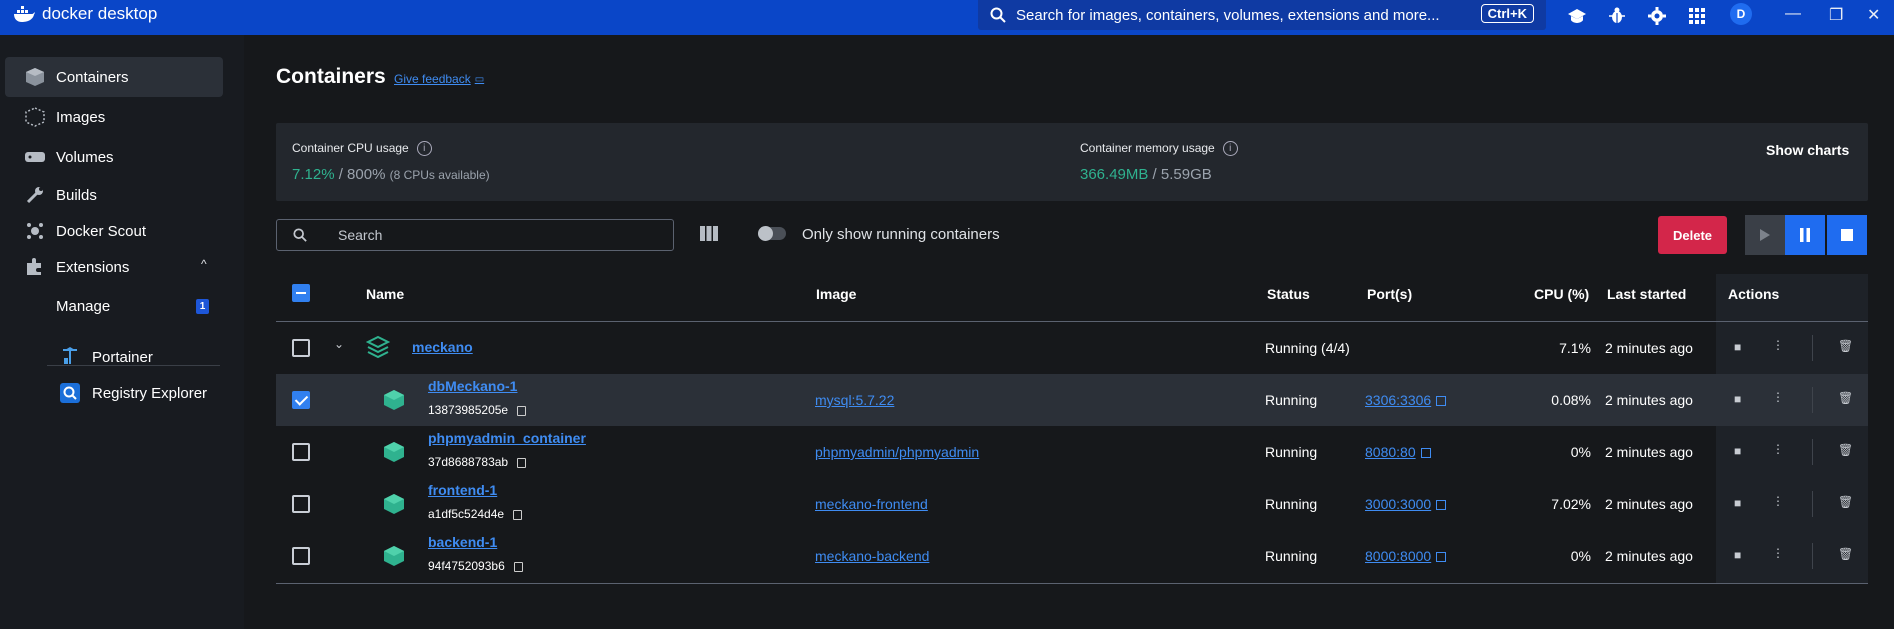 This screenshot has width=1894, height=629. Describe the element at coordinates (836, 294) in the screenshot. I see `header-image: Image` at that location.